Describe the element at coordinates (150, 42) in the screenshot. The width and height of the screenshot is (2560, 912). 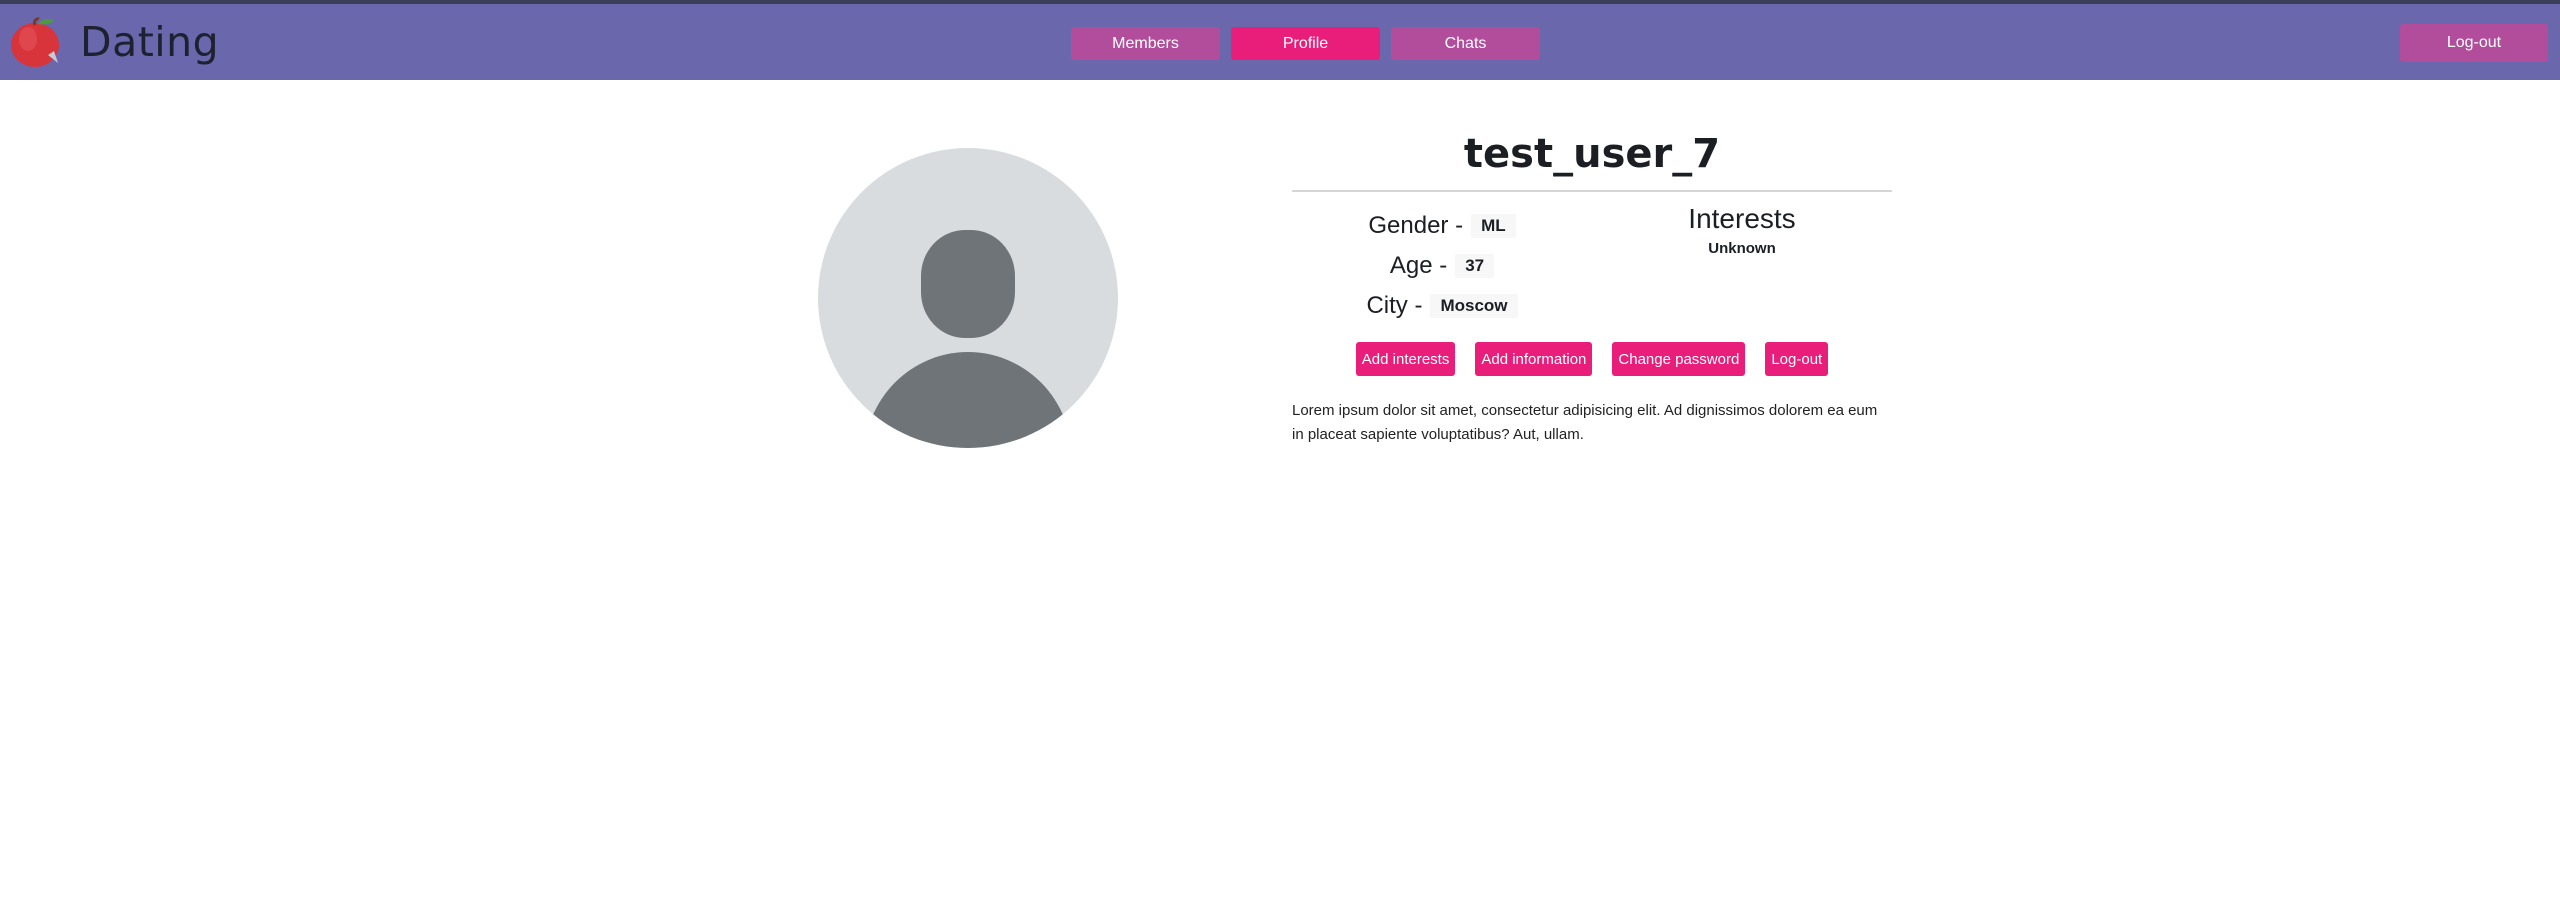
I see `brand-name: Dating` at that location.